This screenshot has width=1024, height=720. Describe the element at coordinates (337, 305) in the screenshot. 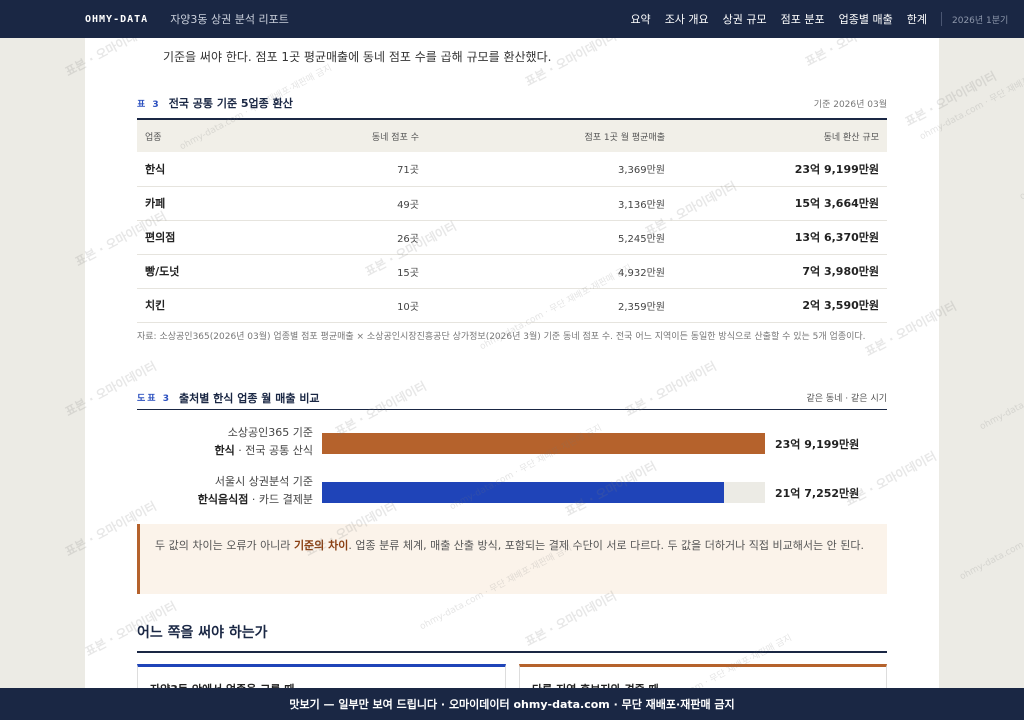

I see `cell-store-count: 10곳` at that location.